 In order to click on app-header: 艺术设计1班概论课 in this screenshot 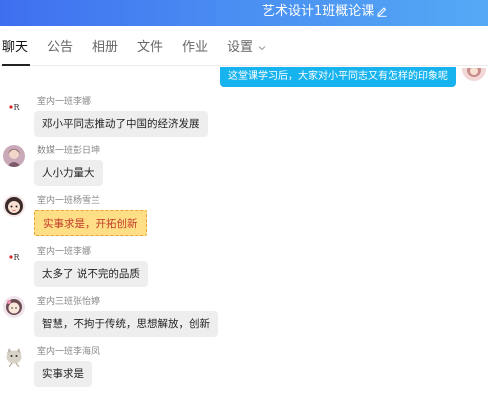, I will do `click(244, 13)`.